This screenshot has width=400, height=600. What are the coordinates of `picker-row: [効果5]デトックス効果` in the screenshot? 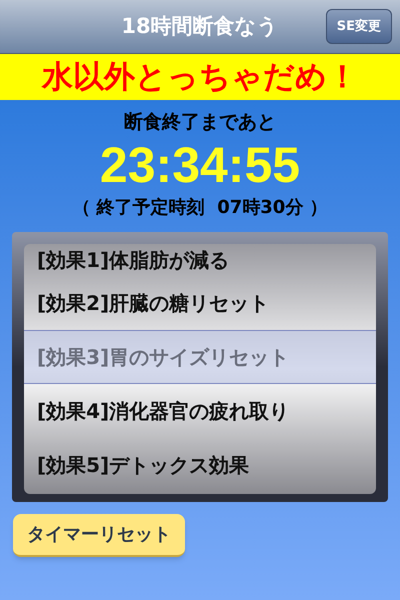 It's located at (200, 465).